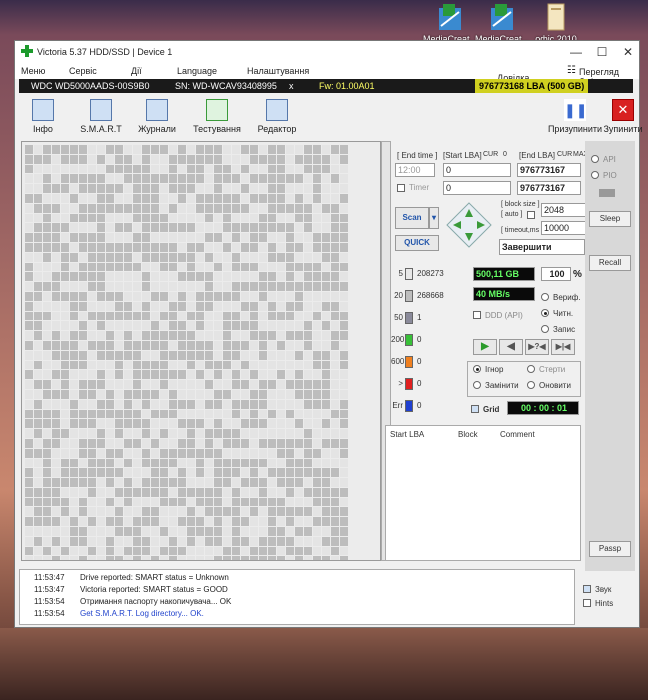 The width and height of the screenshot is (648, 700). What do you see at coordinates (511, 347) in the screenshot?
I see `back-icon: ◀` at bounding box center [511, 347].